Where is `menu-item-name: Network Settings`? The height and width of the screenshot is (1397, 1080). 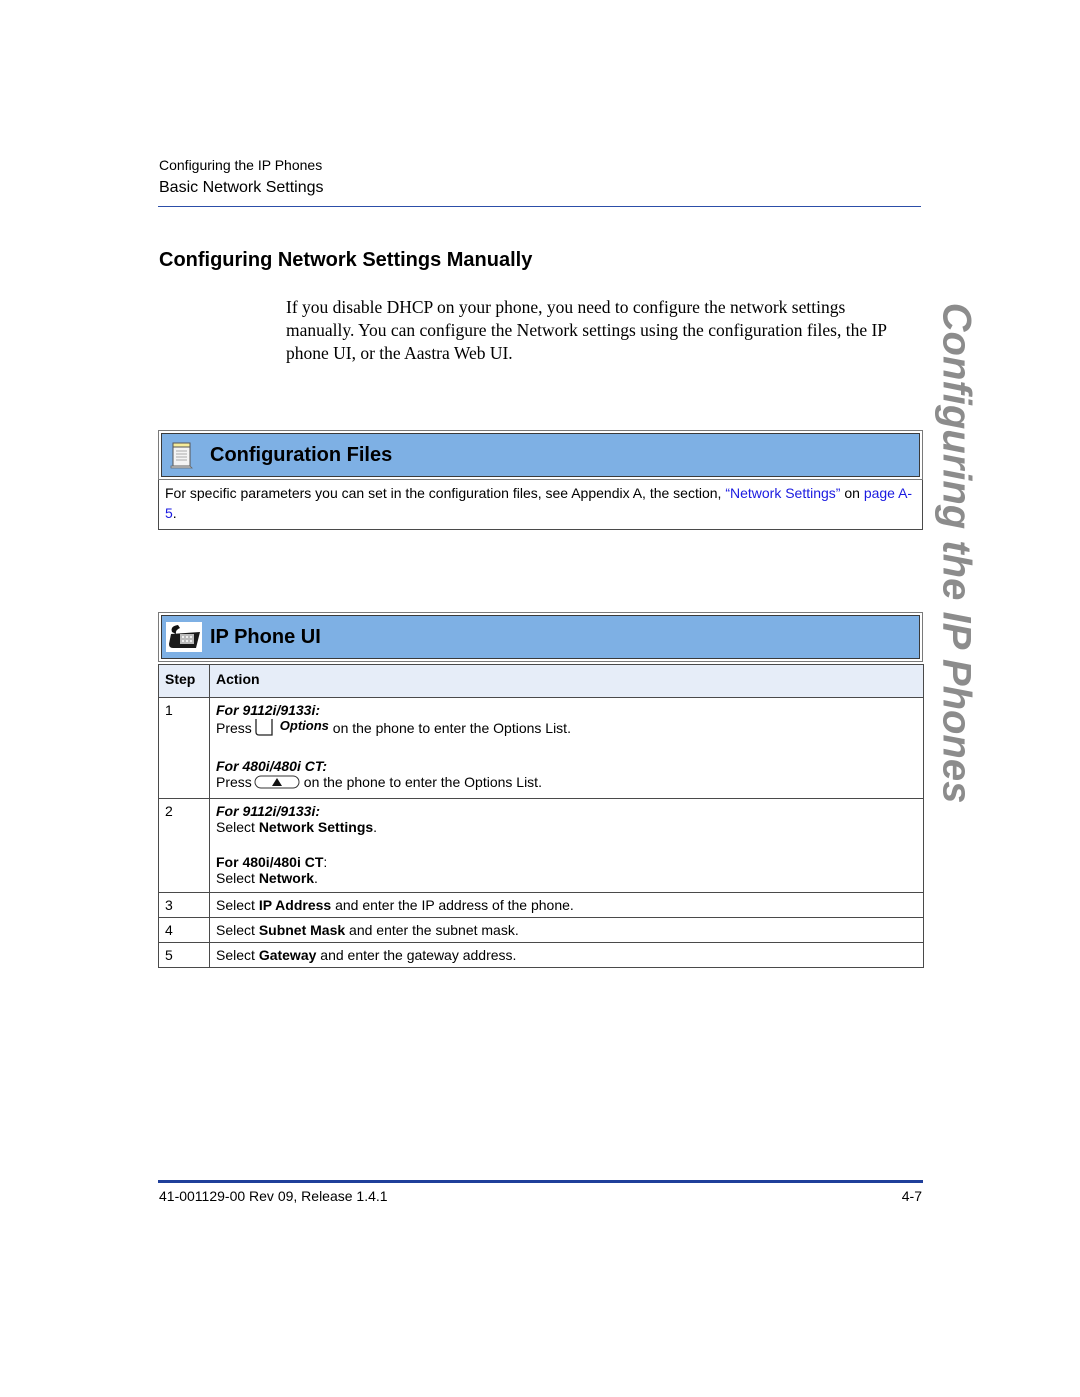
menu-item-name: Network Settings is located at coordinates (316, 827).